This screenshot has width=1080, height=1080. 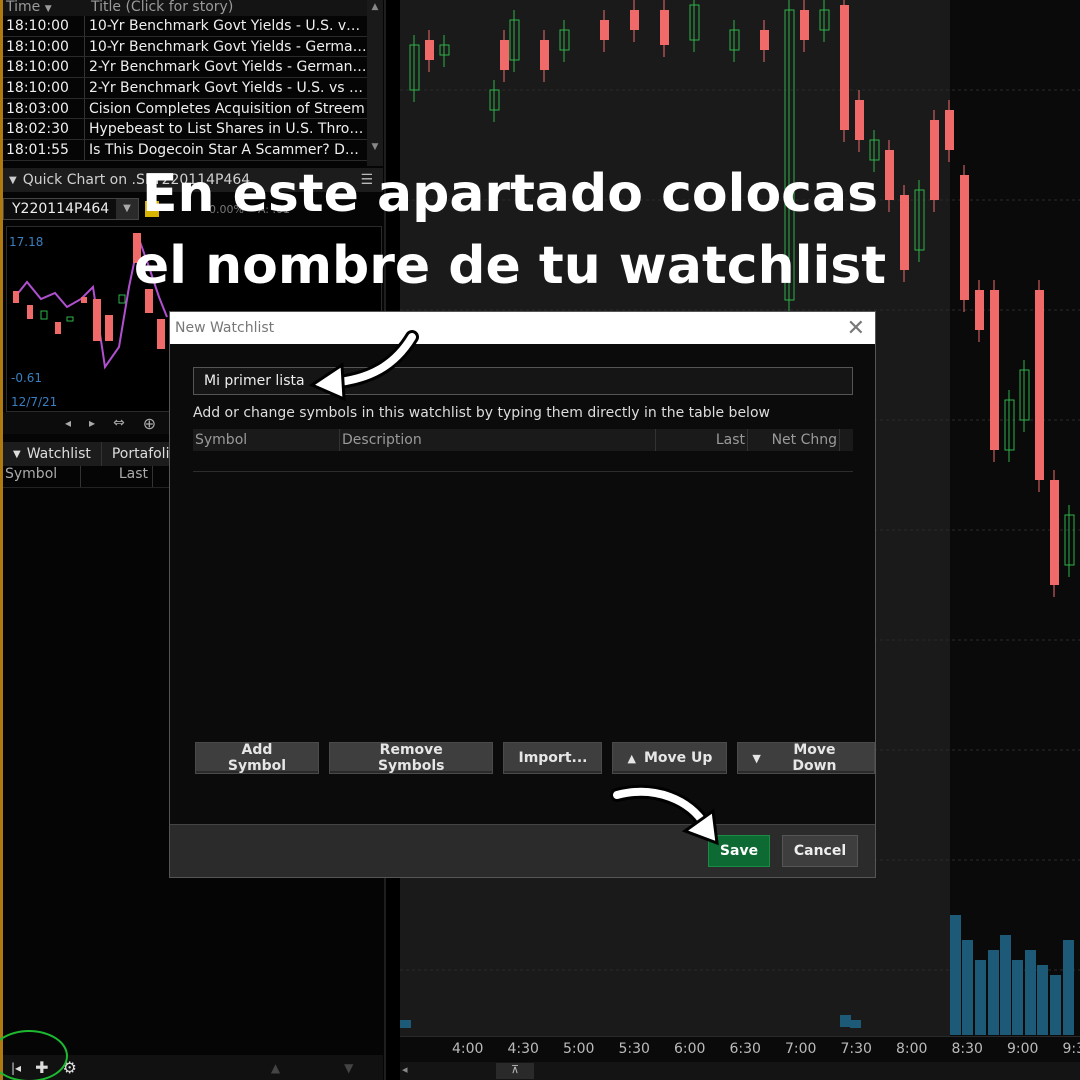 I want to click on time-tick-label: 5:00, so click(x=579, y=1049).